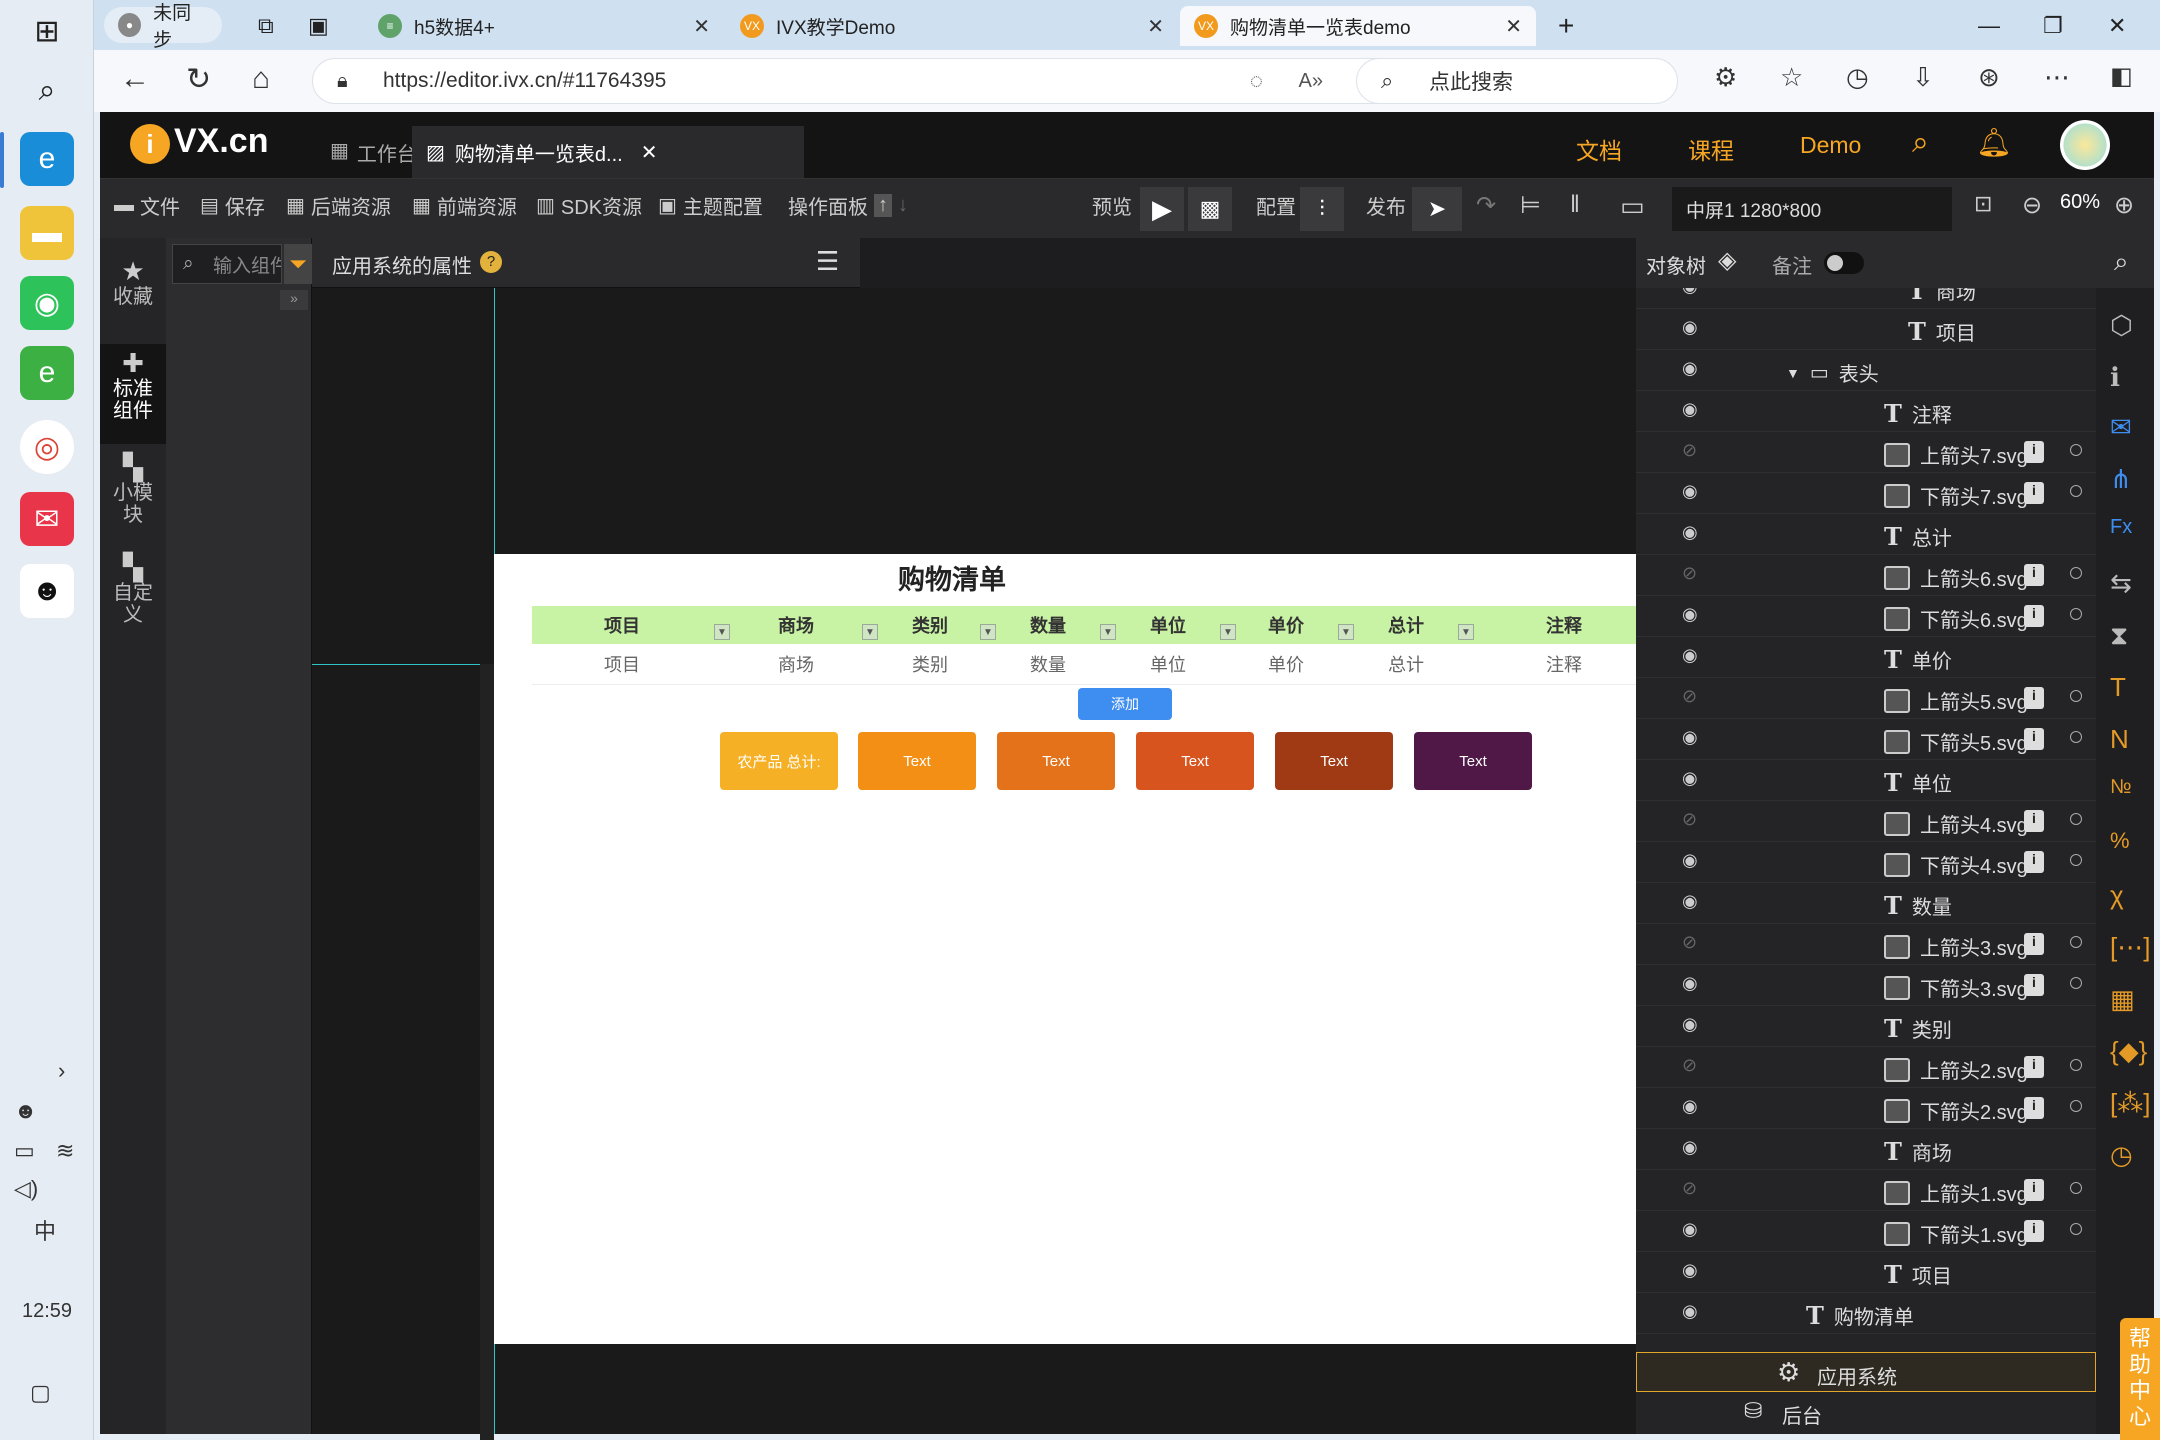 This screenshot has width=2160, height=1440. I want to click on new-tab-icon: +, so click(1566, 26).